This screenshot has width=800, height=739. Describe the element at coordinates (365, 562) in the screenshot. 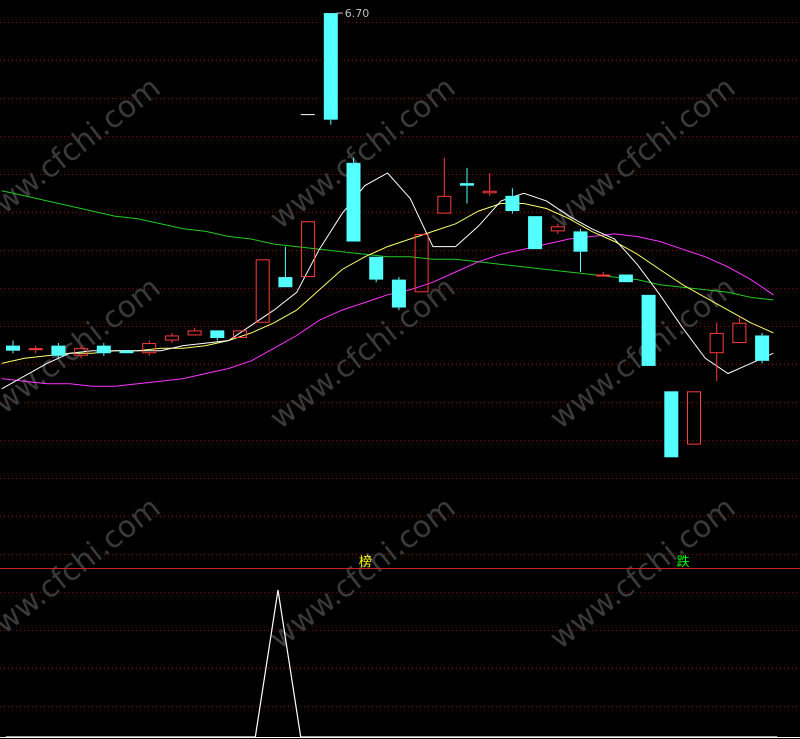

I see `signal-marker: 榜` at that location.